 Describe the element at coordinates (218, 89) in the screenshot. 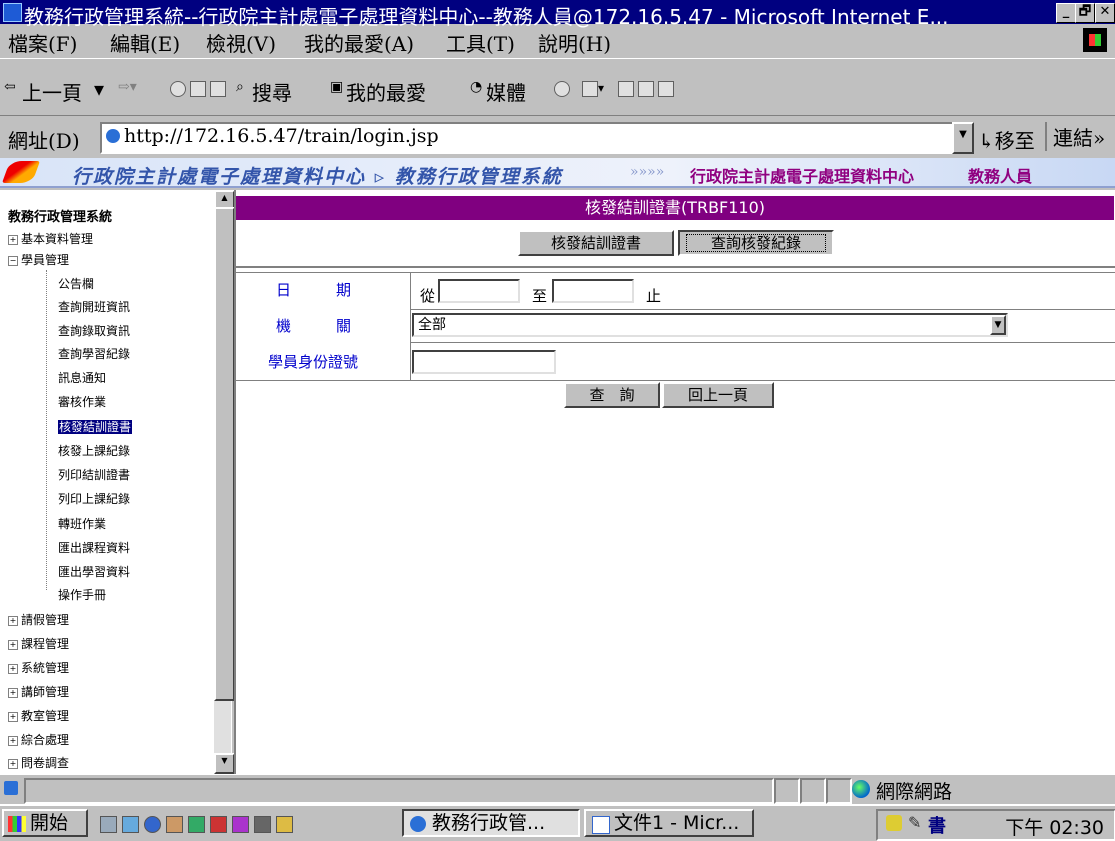

I see `home-icon` at that location.